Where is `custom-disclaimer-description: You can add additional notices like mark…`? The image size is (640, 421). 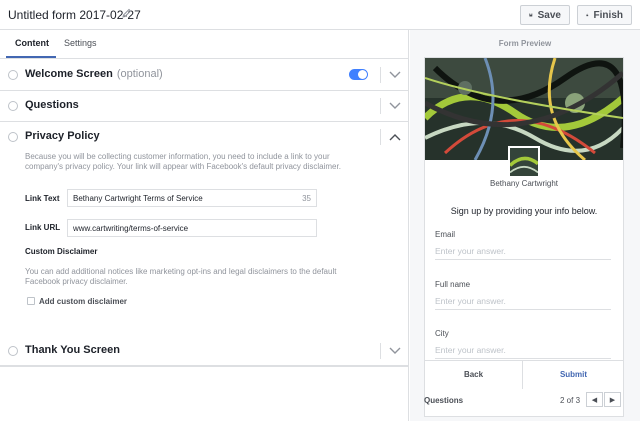 custom-disclaimer-description: You can add additional notices like mark… is located at coordinates (181, 276).